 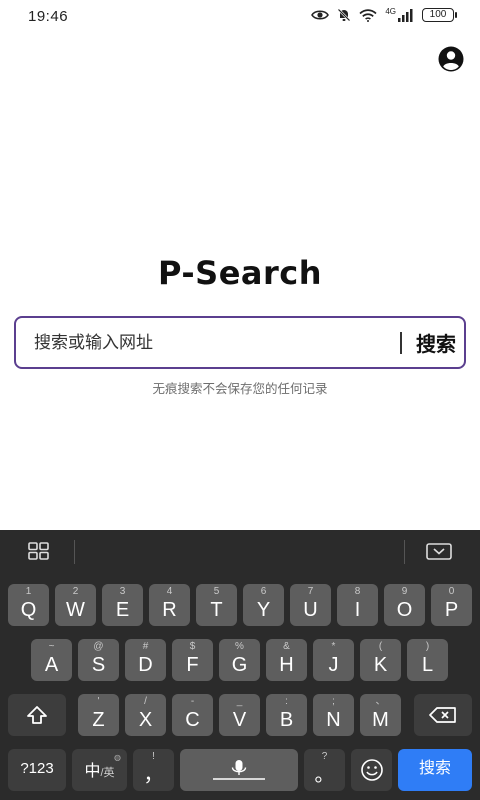 I want to click on hide-keyboard-button, so click(x=439, y=551).